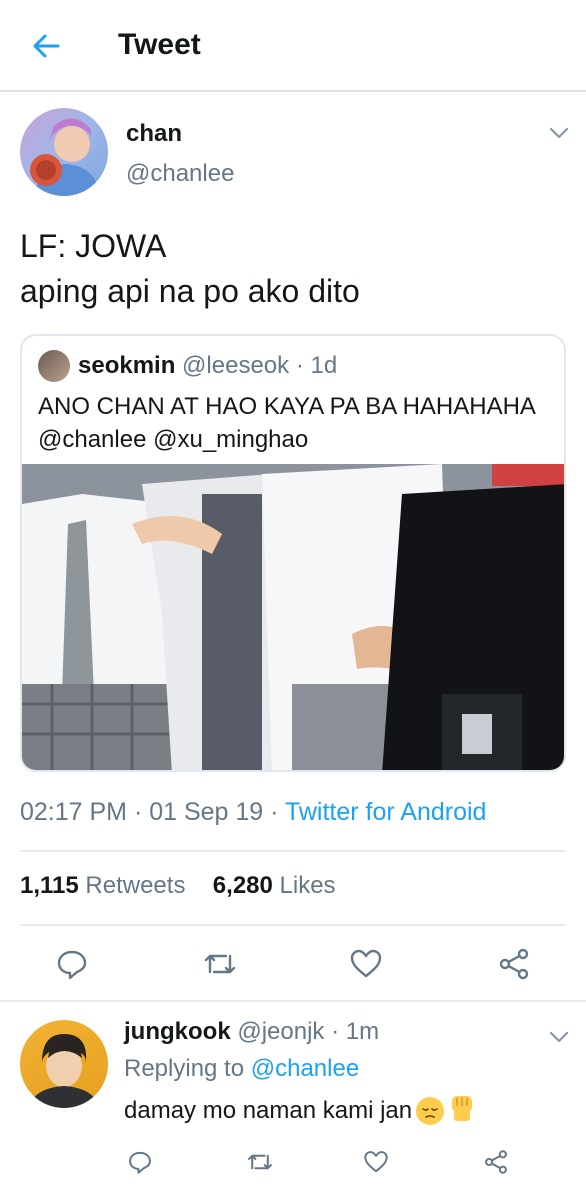 The height and width of the screenshot is (1200, 586). I want to click on reply-share-button, so click(496, 1162).